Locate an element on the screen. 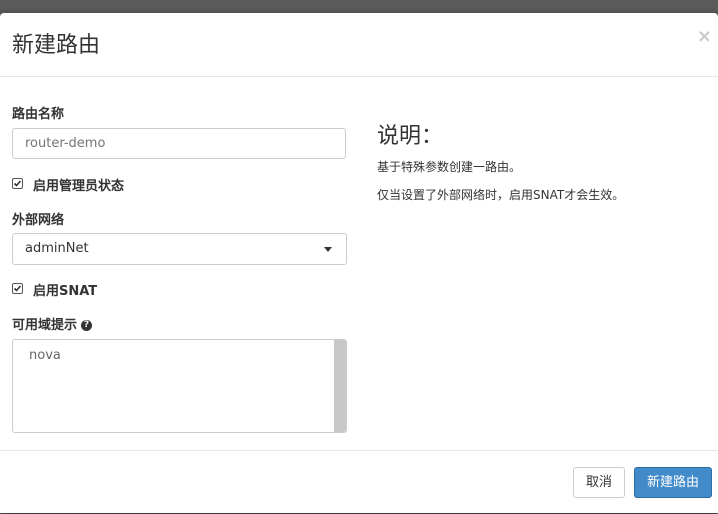 This screenshot has width=718, height=514. close-icon: × is located at coordinates (704, 37).